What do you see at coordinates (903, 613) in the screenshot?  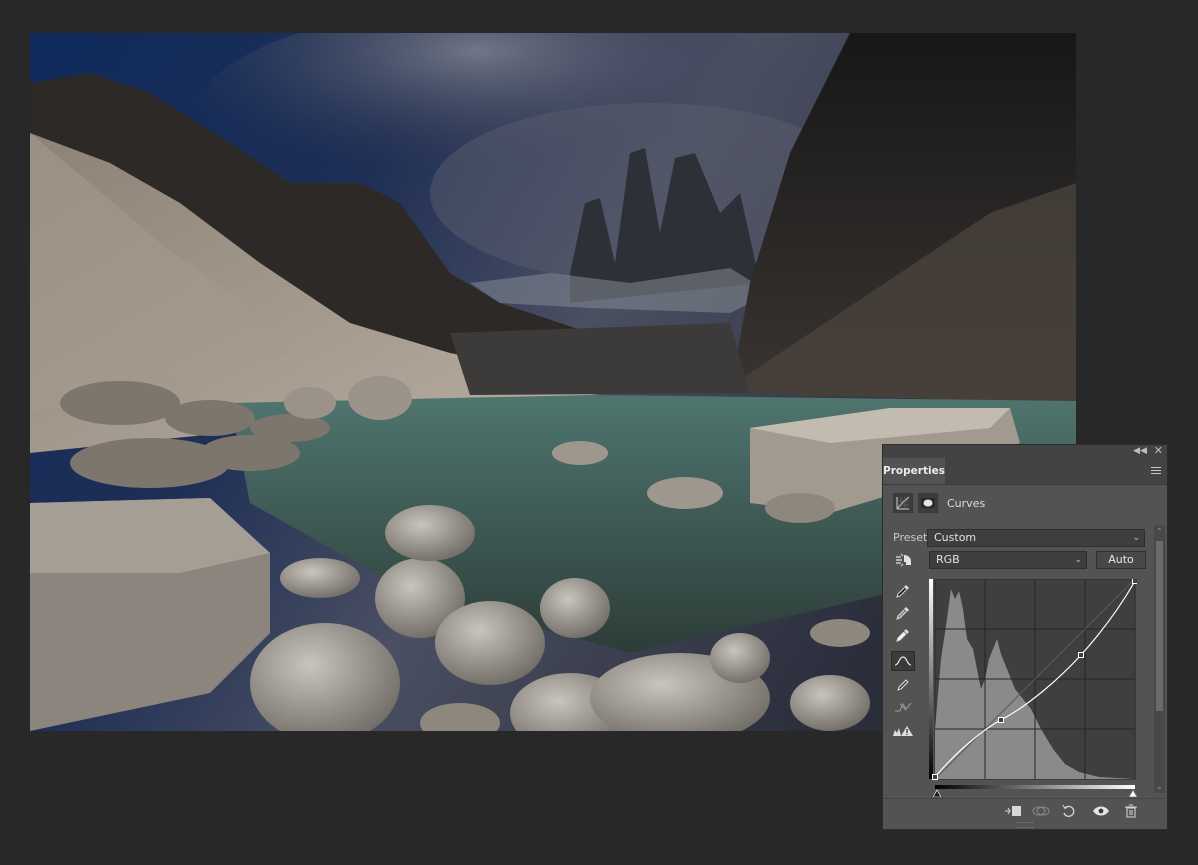 I see `eyedropper-gray-icon` at bounding box center [903, 613].